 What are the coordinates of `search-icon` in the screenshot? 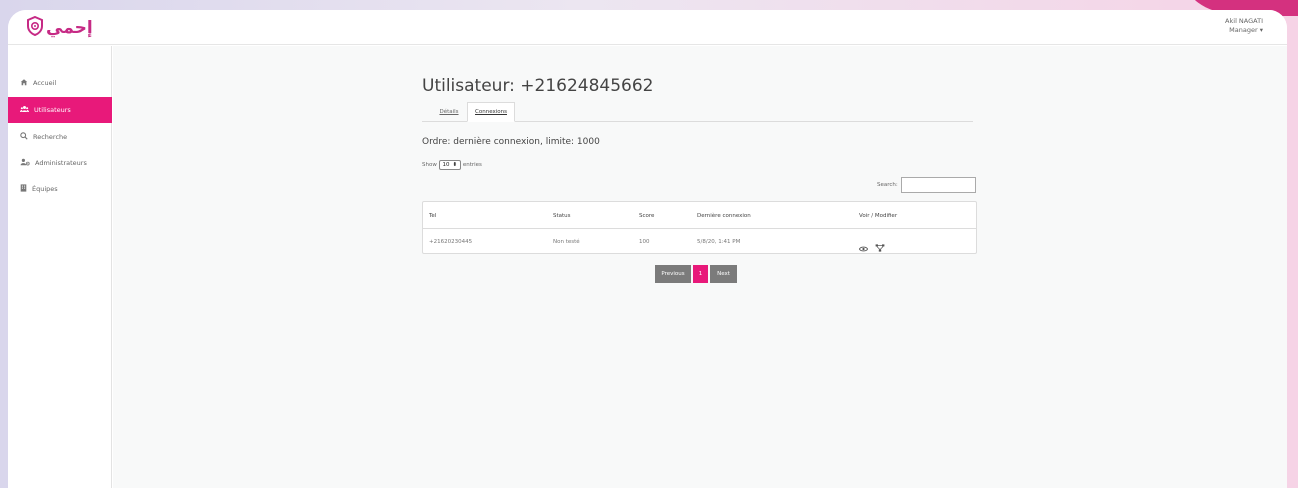 It's located at (24, 137).